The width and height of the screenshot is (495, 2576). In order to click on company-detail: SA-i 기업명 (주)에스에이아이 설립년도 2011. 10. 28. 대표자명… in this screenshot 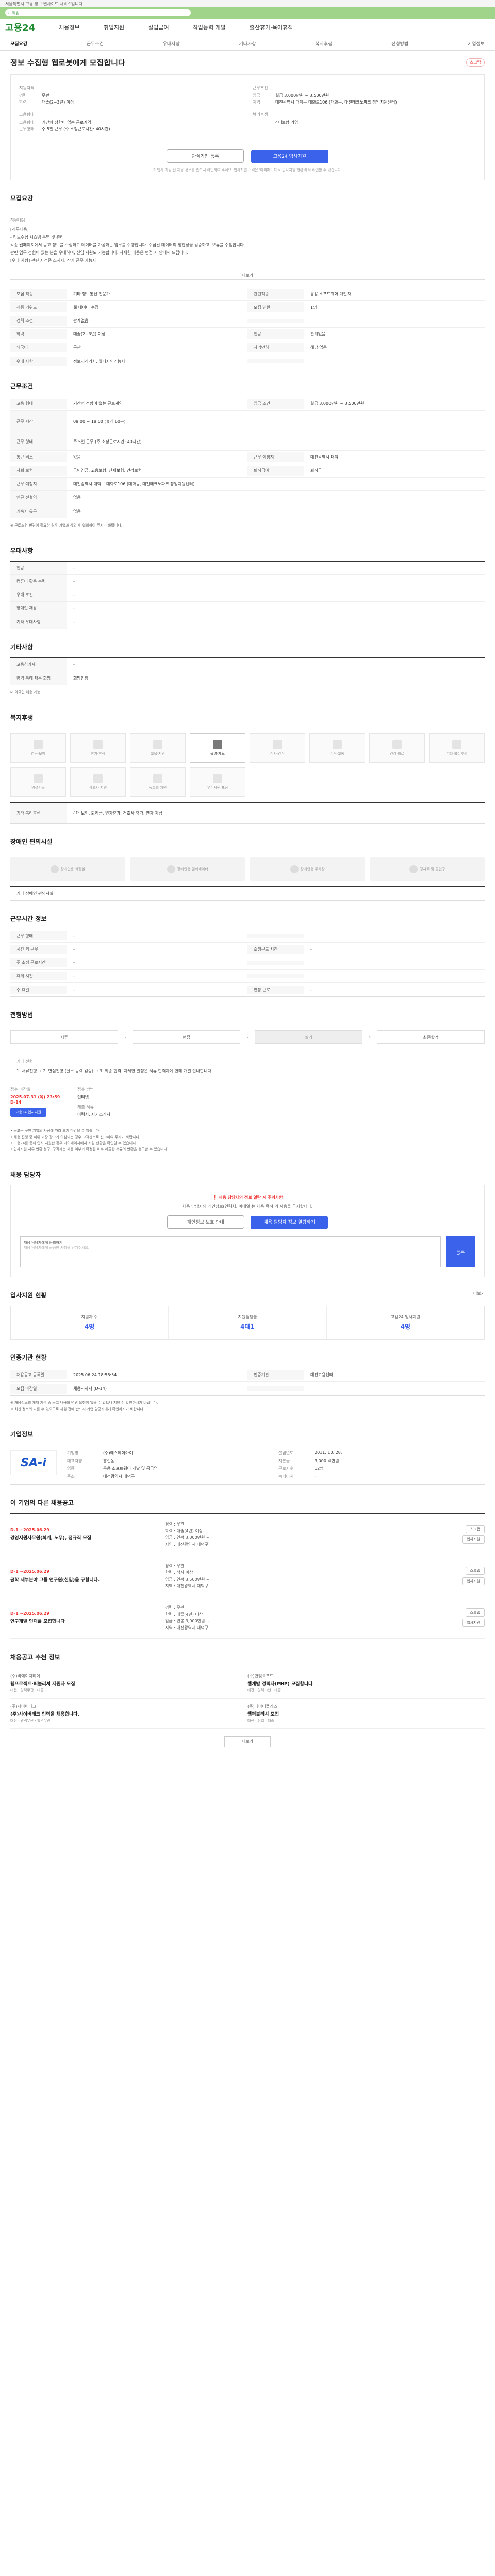, I will do `click(247, 1464)`.